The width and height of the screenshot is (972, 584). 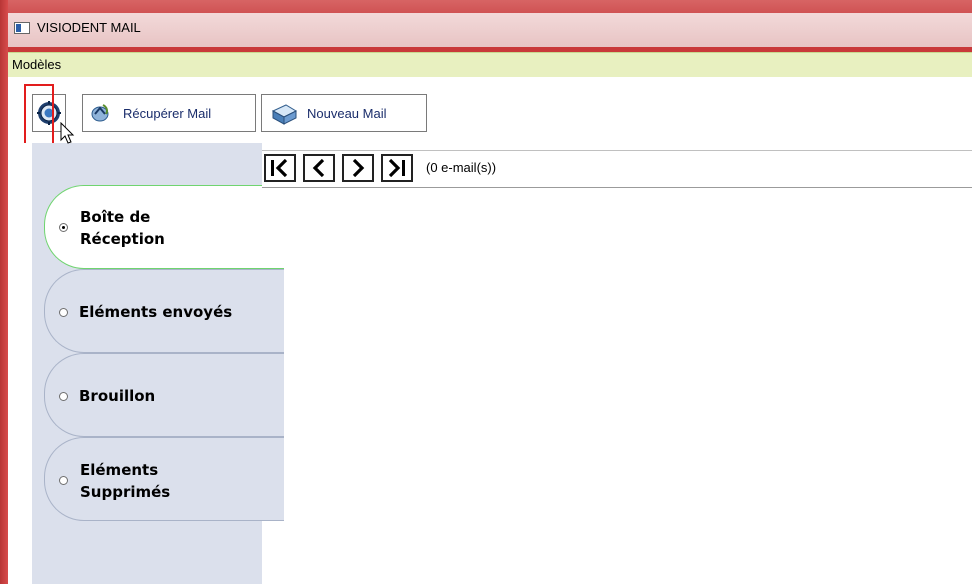 I want to click on folder-deleted-label-1: Eléments, so click(x=119, y=470).